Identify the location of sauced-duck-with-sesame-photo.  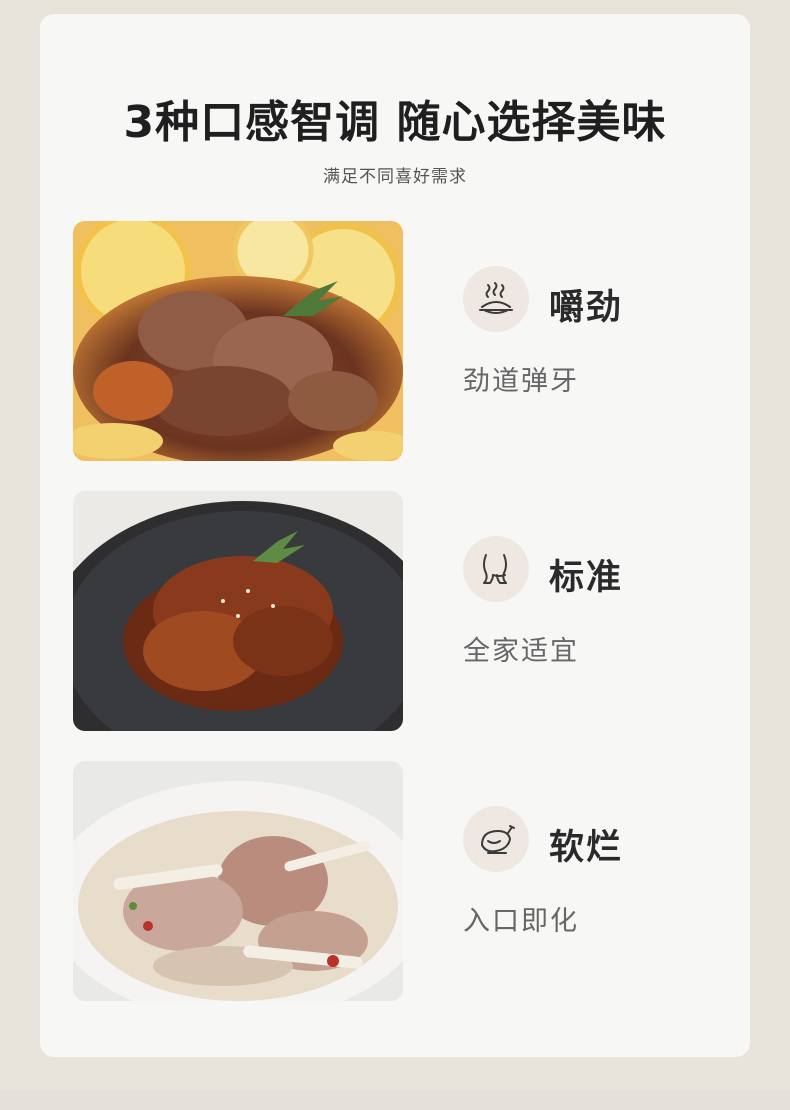
(238, 611).